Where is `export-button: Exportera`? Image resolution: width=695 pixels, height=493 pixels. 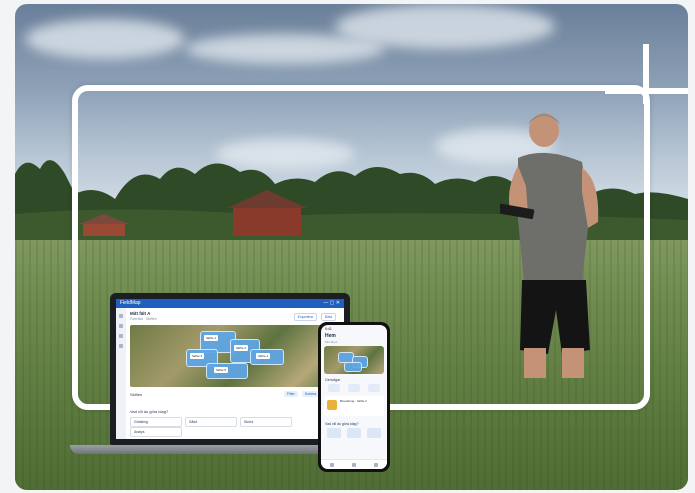 export-button: Exportera is located at coordinates (305, 317).